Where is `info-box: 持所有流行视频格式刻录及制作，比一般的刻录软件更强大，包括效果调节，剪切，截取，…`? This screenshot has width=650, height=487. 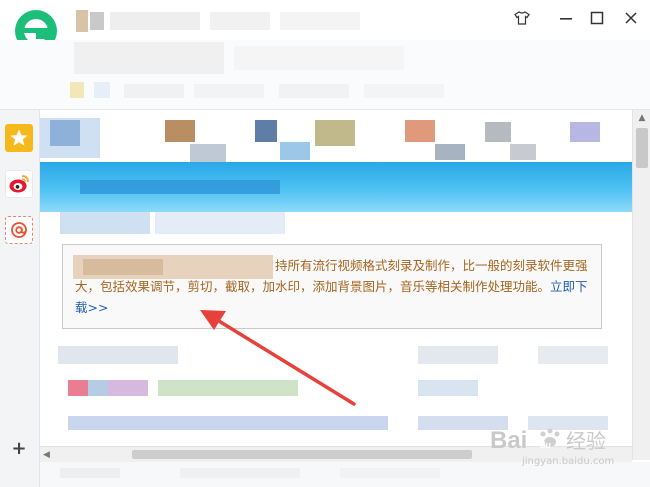 info-box: 持所有流行视频格式刻录及制作，比一般的刻录软件更强大，包括效果调节，剪切，截取，… is located at coordinates (332, 286).